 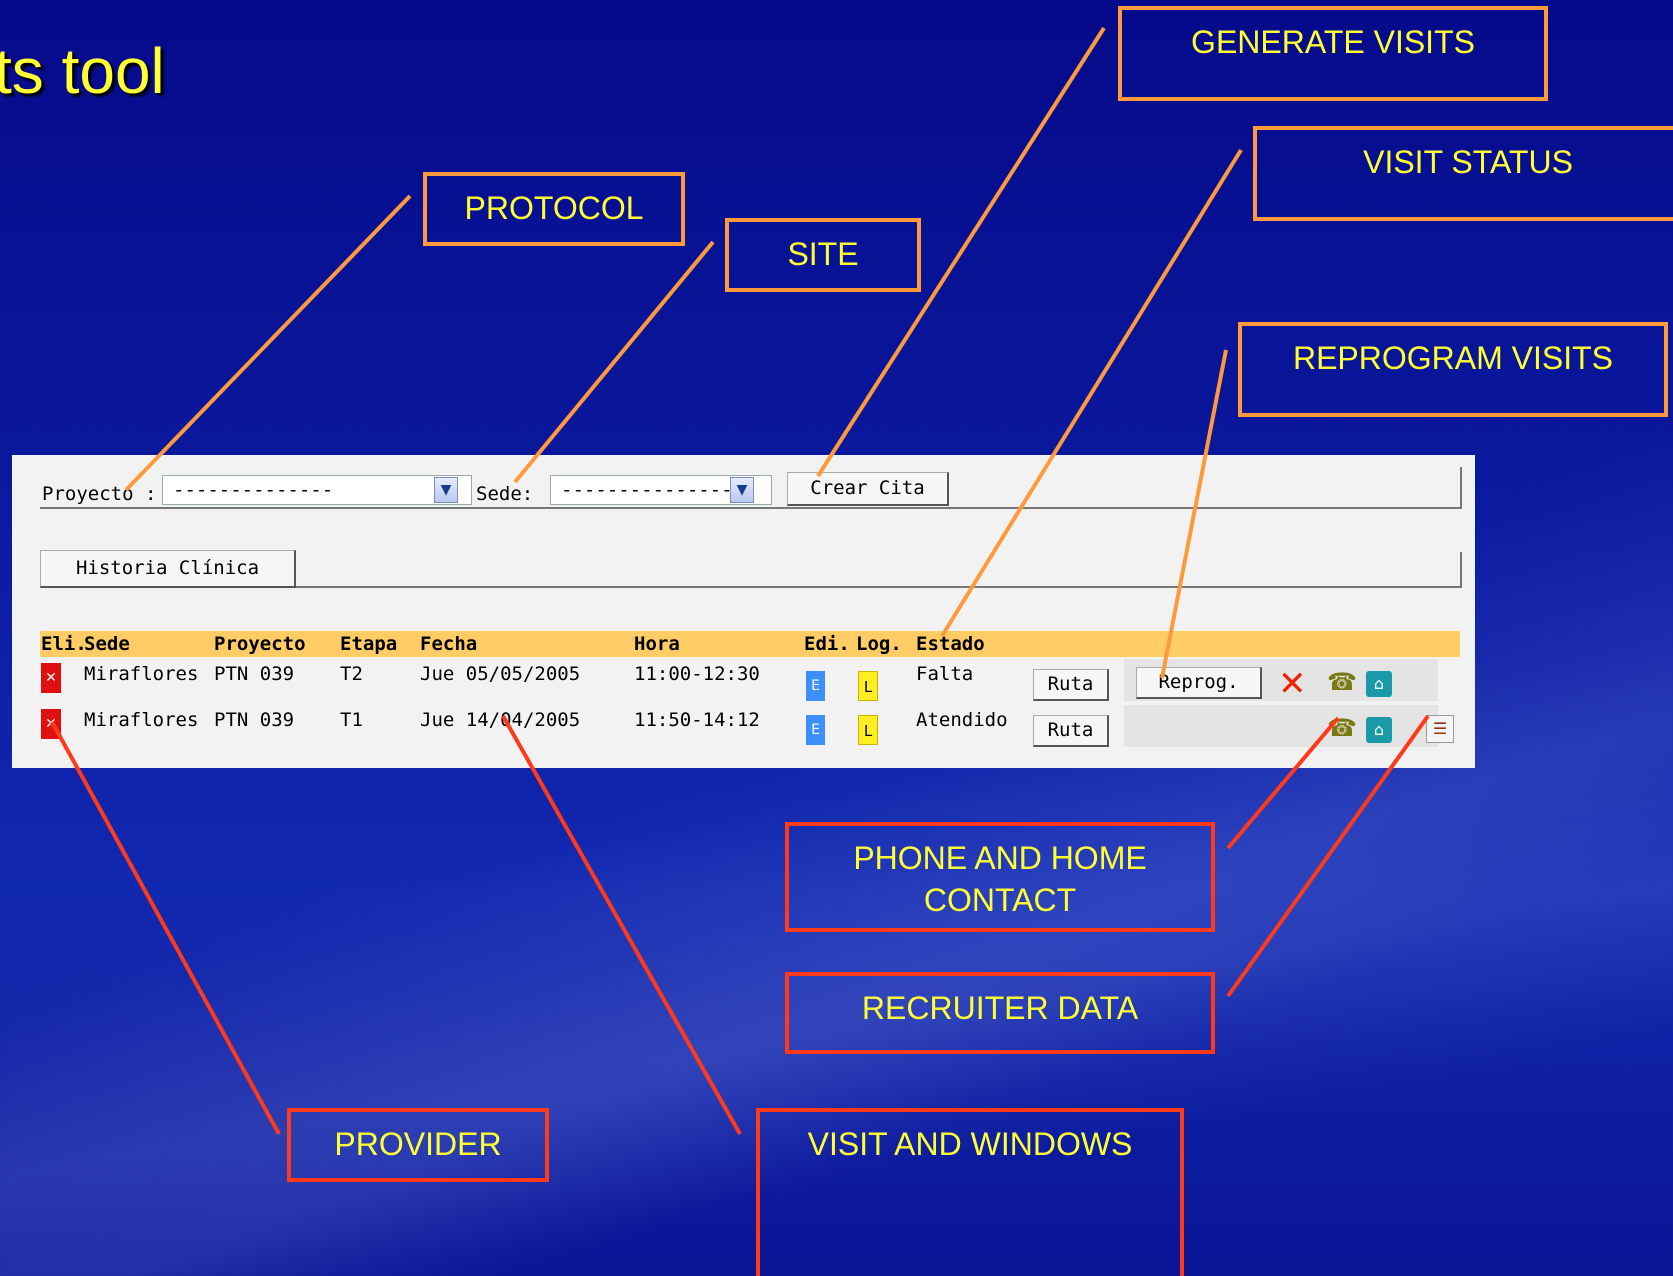 What do you see at coordinates (950, 644) in the screenshot?
I see `col-estado: Estado` at bounding box center [950, 644].